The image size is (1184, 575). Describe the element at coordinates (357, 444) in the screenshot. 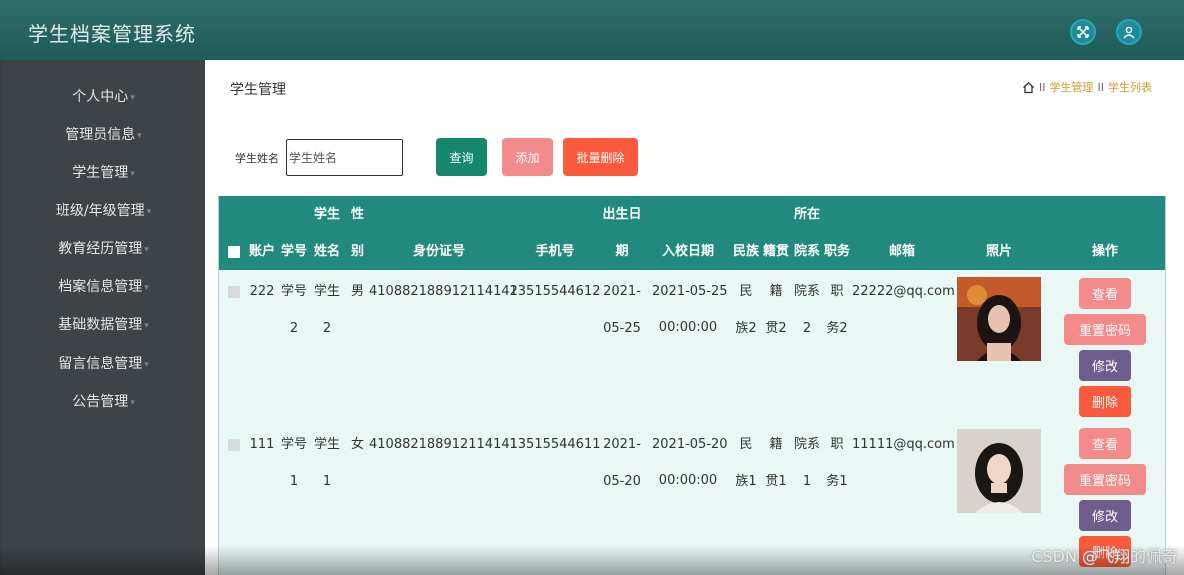

I see `cell-gender: 女` at that location.